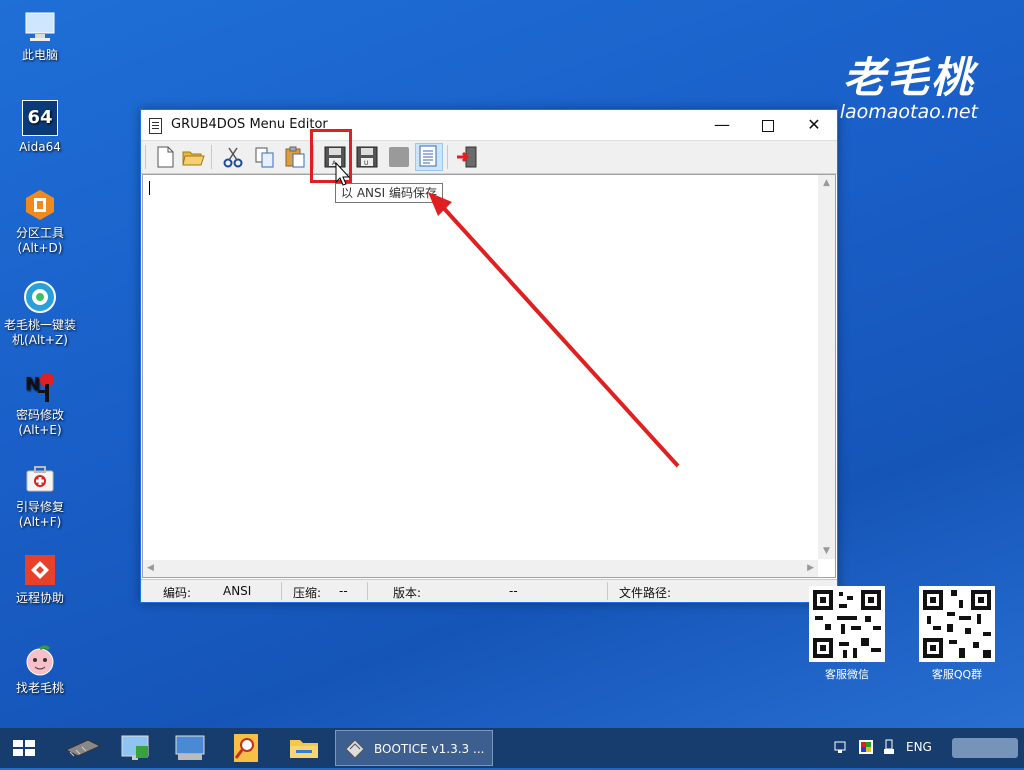 This screenshot has height=770, width=1024. I want to click on taskbar-network-app, so click(136, 748).